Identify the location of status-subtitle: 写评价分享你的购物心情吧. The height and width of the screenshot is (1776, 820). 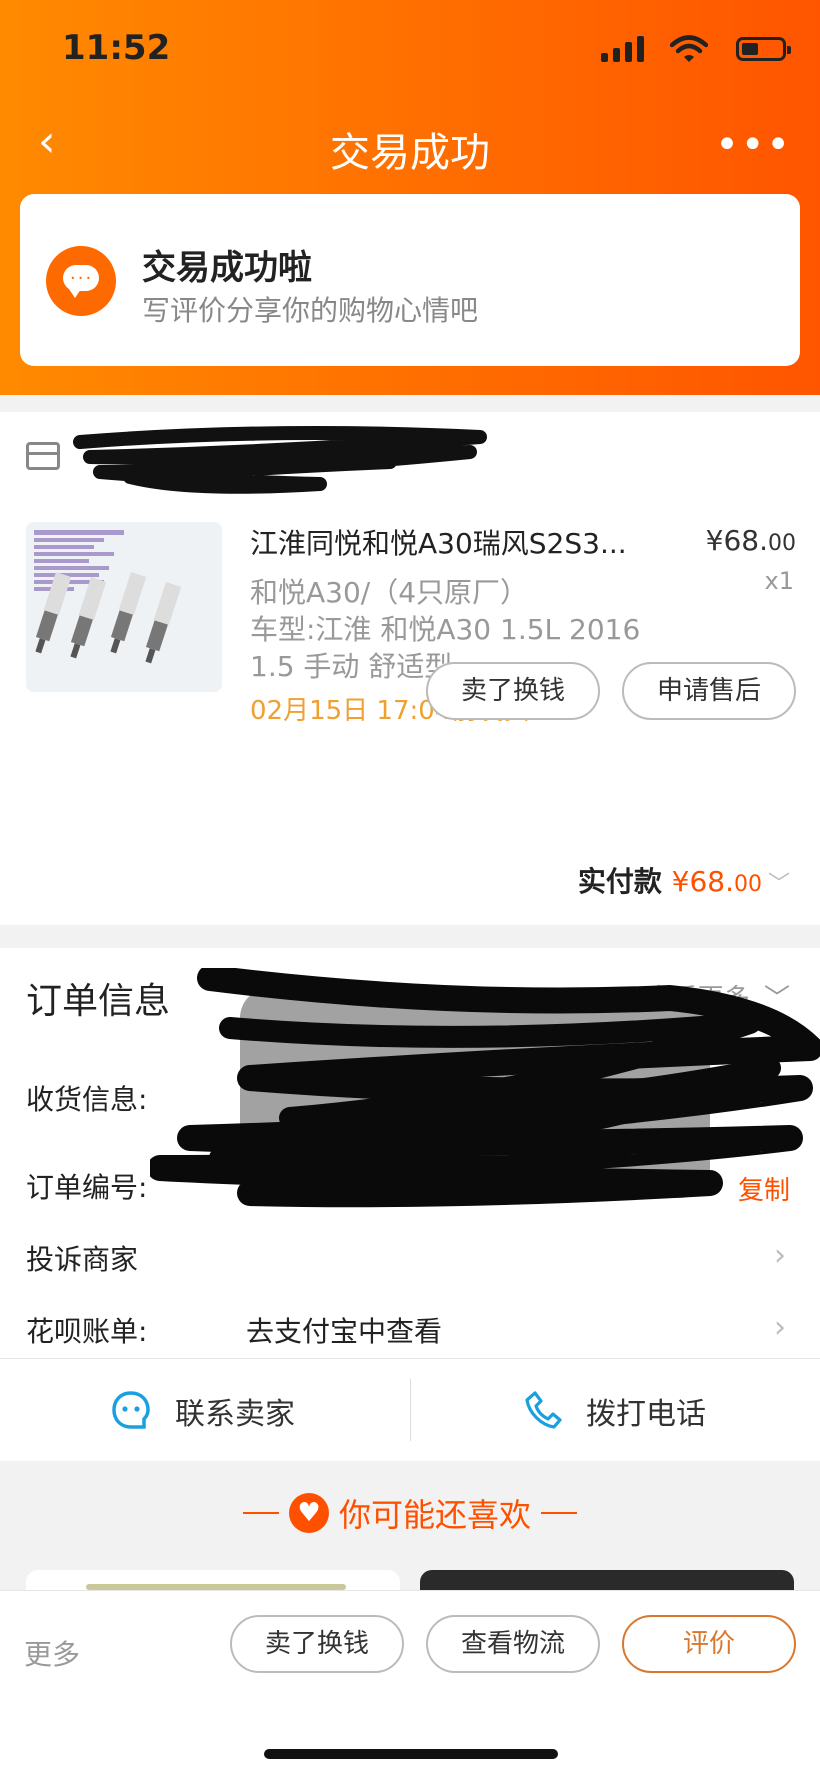
(310, 310).